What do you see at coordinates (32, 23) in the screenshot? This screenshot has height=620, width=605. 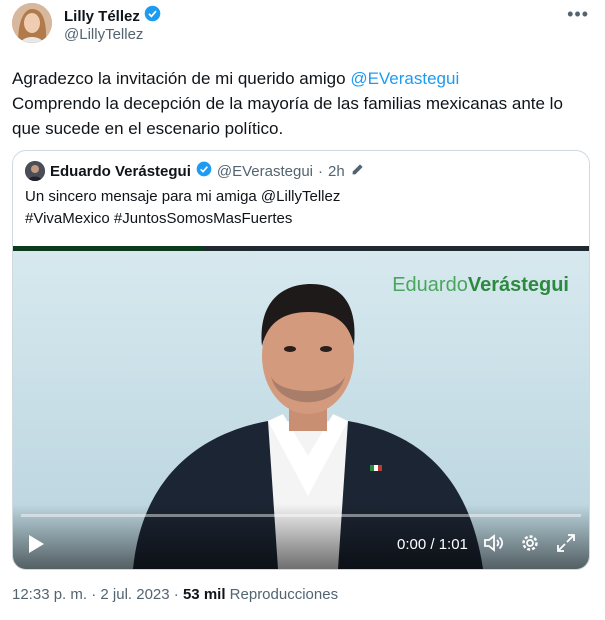 I see `author-avatar` at bounding box center [32, 23].